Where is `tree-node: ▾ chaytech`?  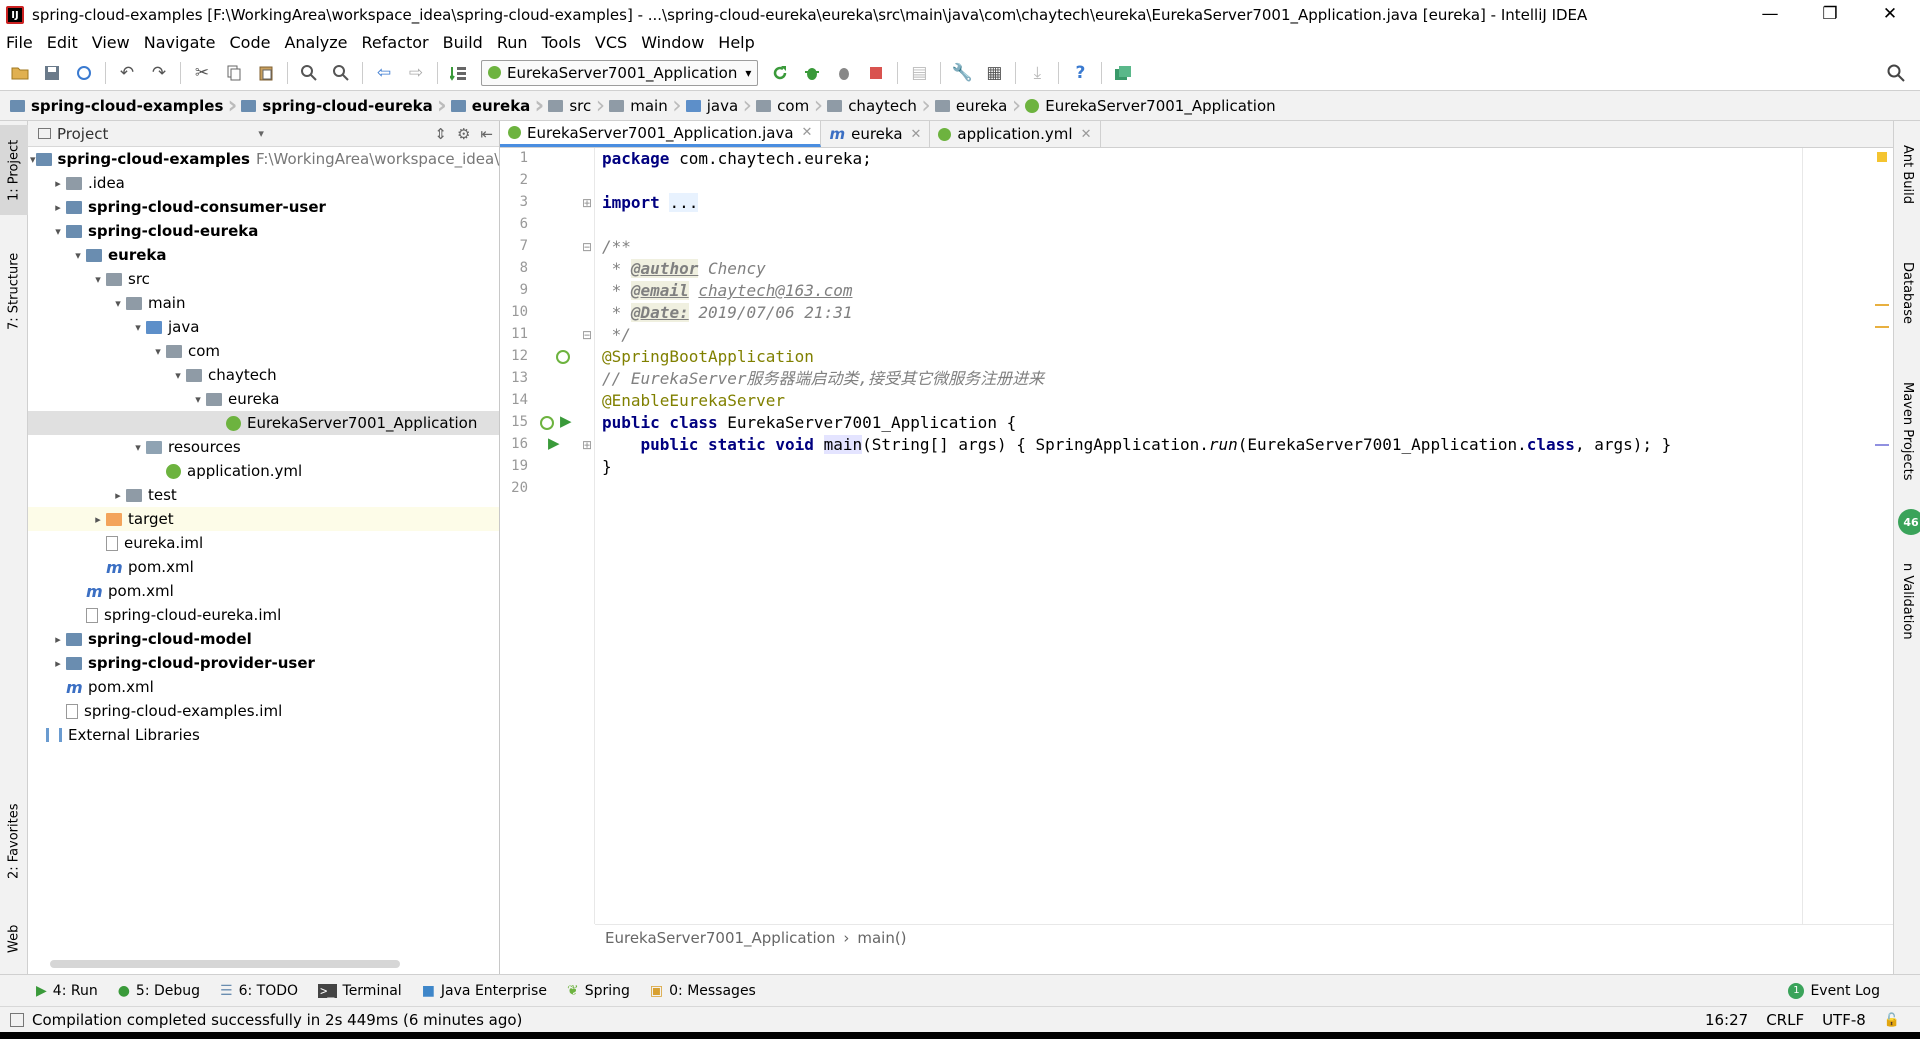
tree-node: ▾ chaytech is located at coordinates (263, 375).